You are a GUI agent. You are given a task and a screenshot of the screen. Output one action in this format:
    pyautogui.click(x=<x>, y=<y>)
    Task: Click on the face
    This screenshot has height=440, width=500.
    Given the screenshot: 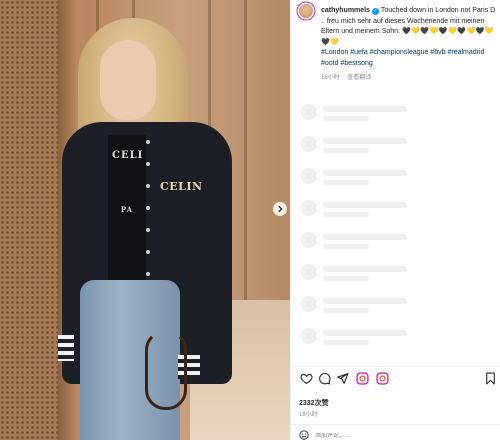 What is the action you would take?
    pyautogui.click(x=128, y=80)
    